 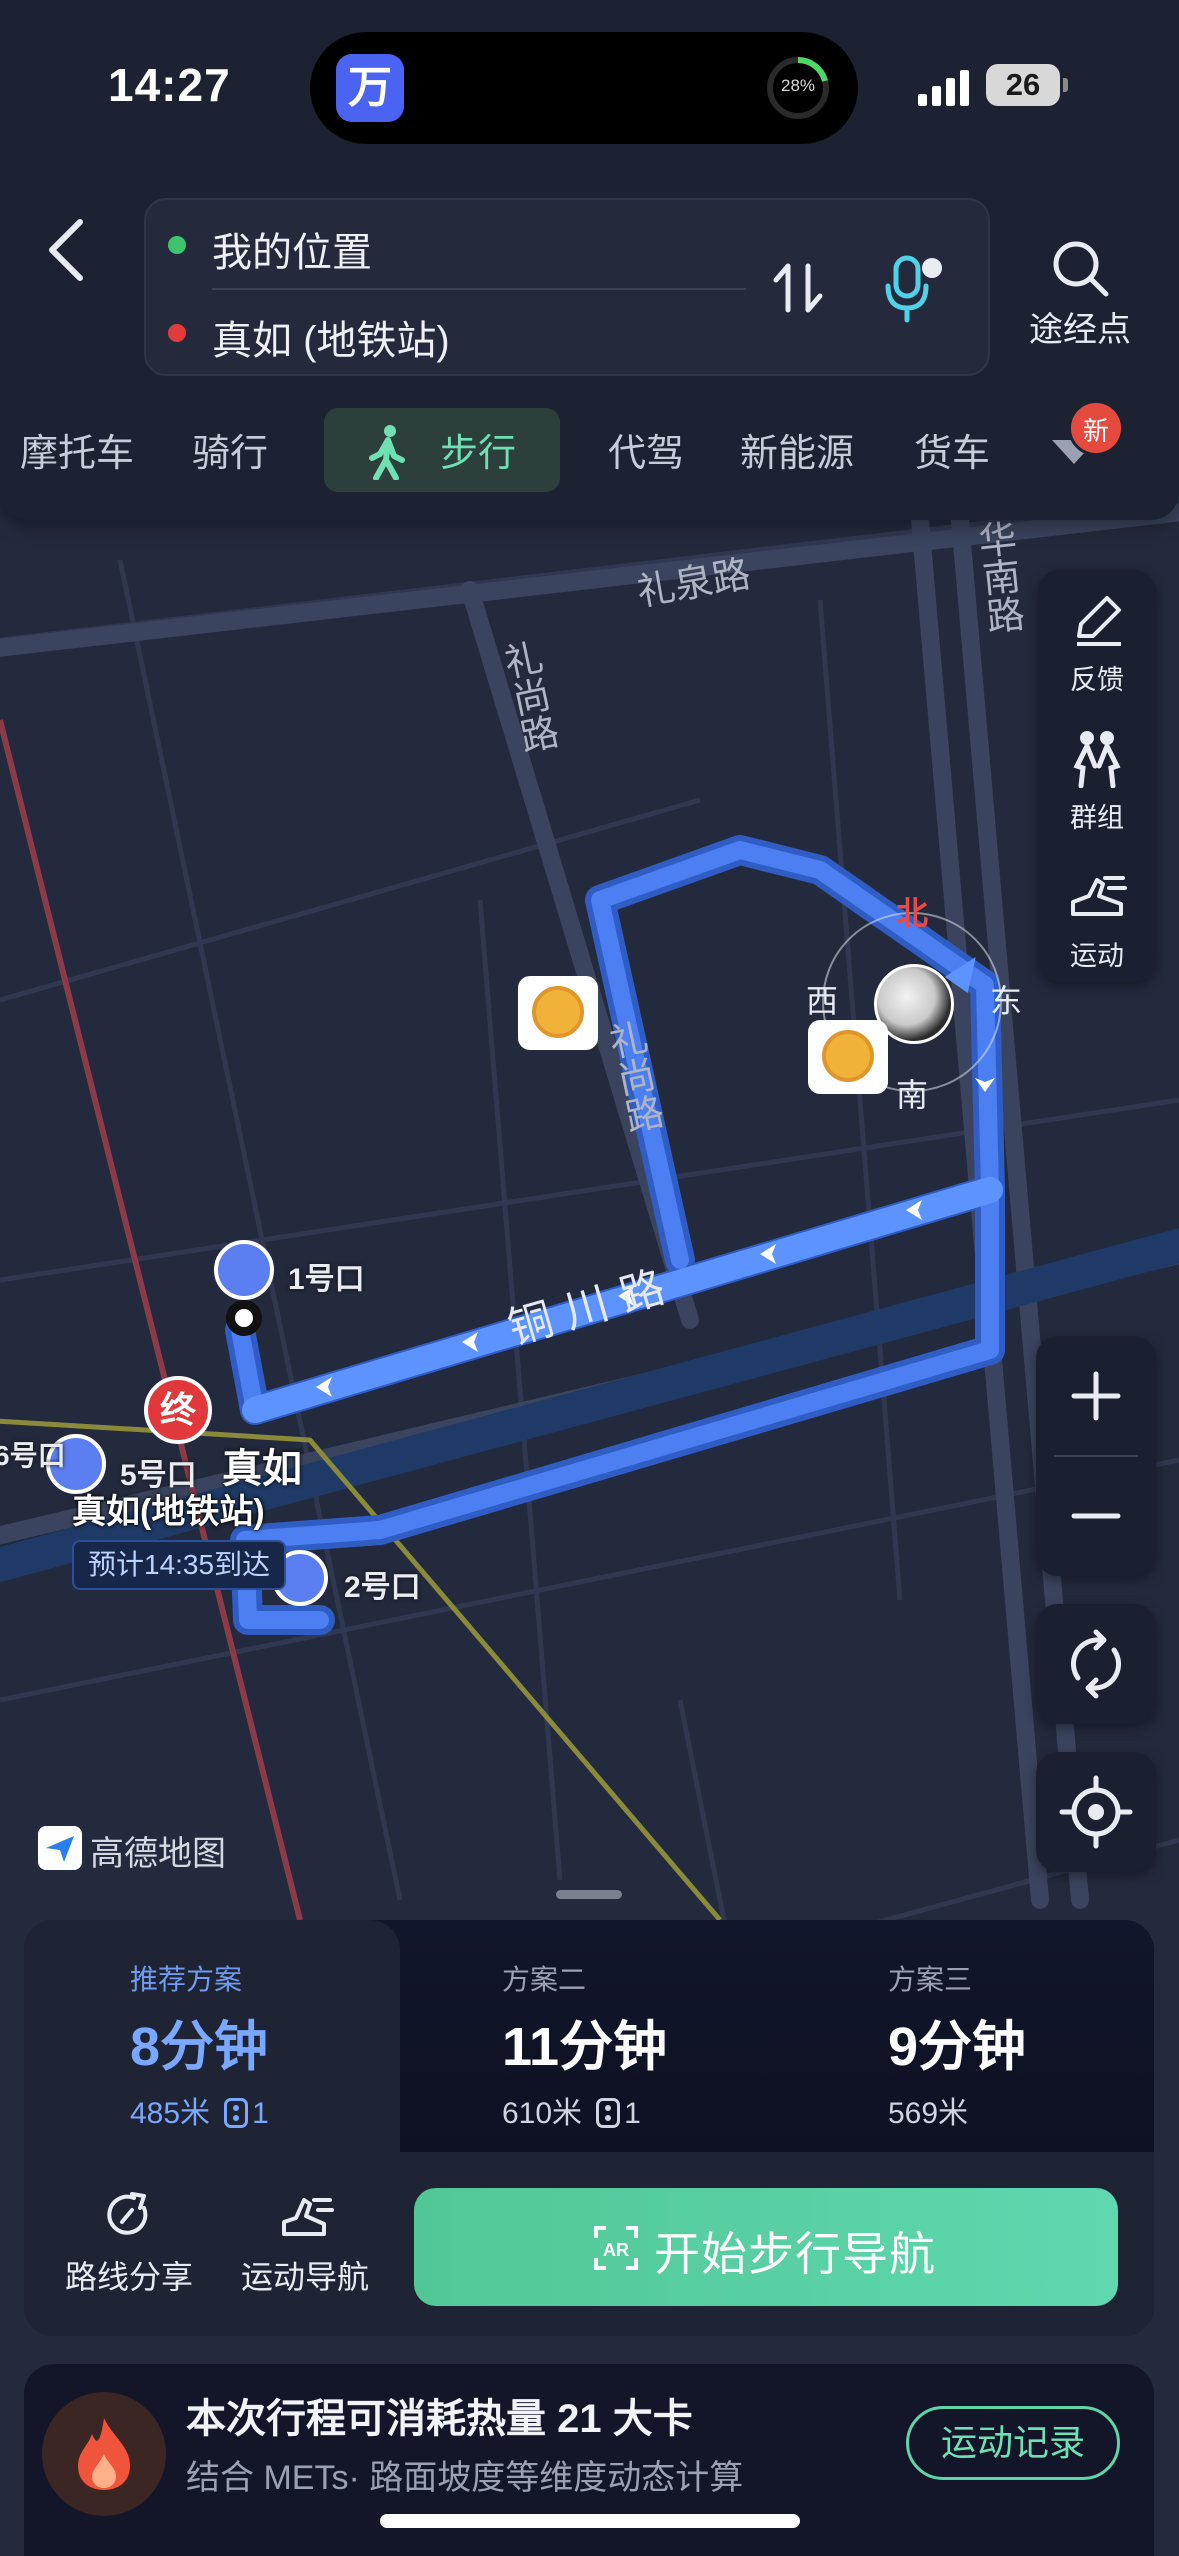 I want to click on svg-text: AR, so click(x=616, y=2250).